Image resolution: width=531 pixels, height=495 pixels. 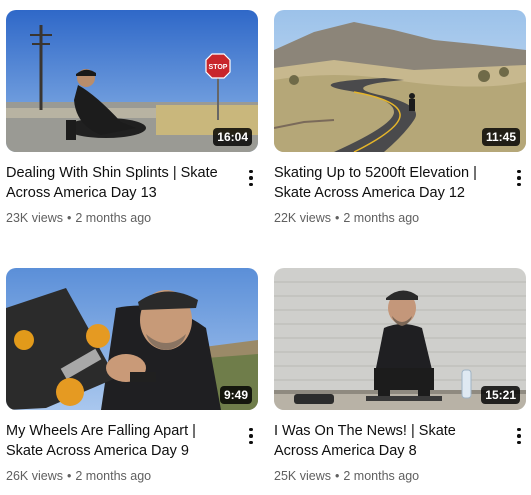 What do you see at coordinates (400, 339) in the screenshot?
I see `video-thumbnail: 15:21` at bounding box center [400, 339].